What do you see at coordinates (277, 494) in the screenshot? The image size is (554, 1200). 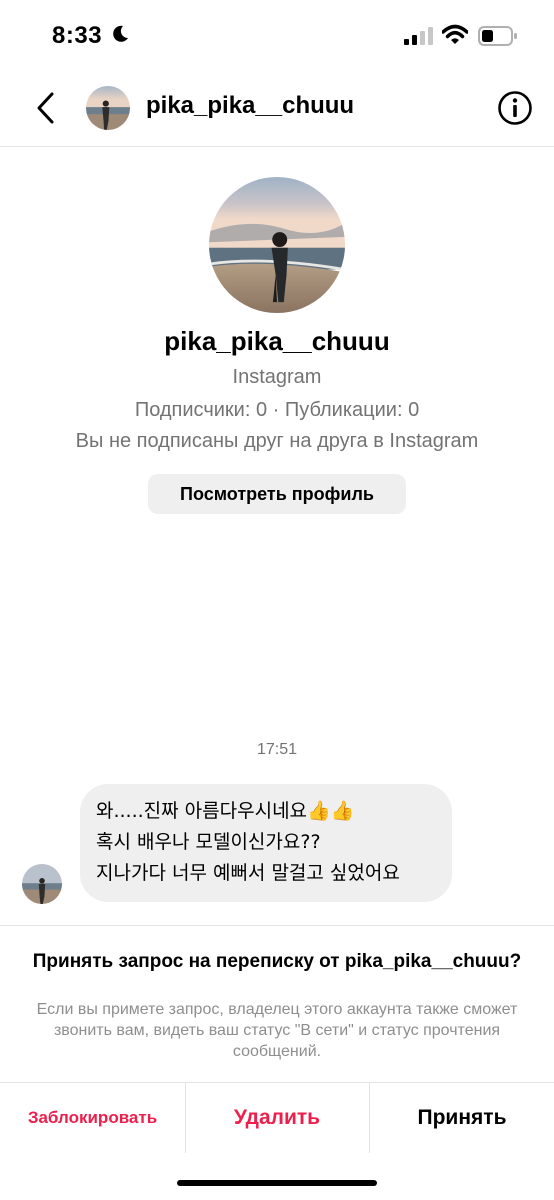 I see `view-profile-button: Посмотреть профиль` at bounding box center [277, 494].